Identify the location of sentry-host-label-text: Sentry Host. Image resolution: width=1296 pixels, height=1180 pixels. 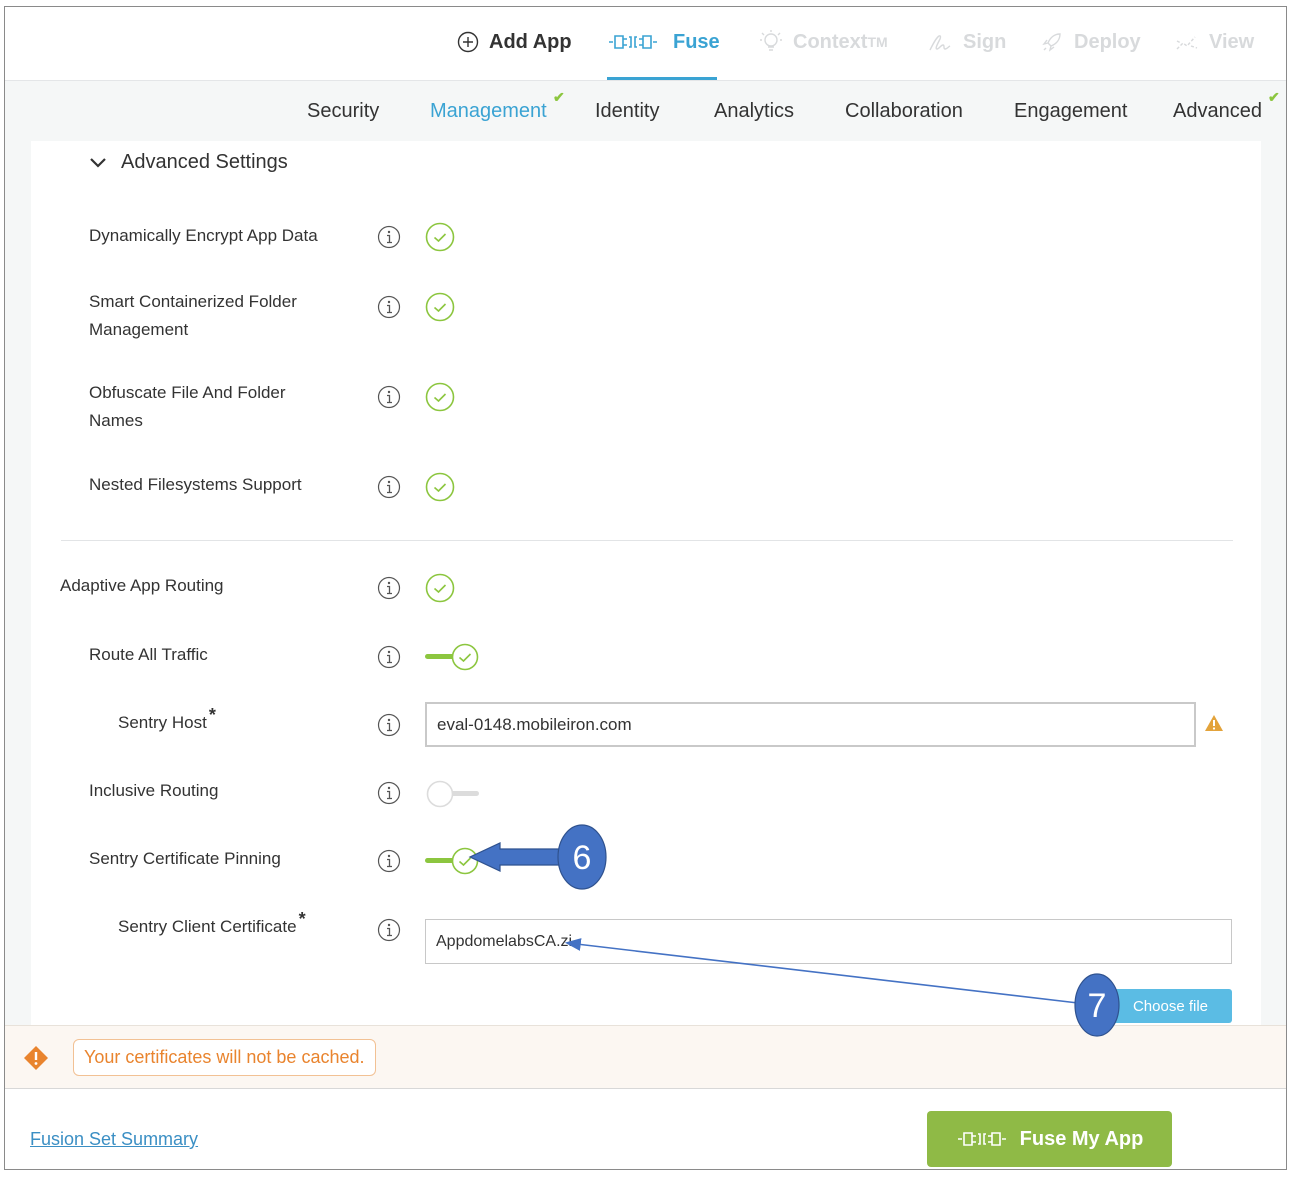
(162, 722).